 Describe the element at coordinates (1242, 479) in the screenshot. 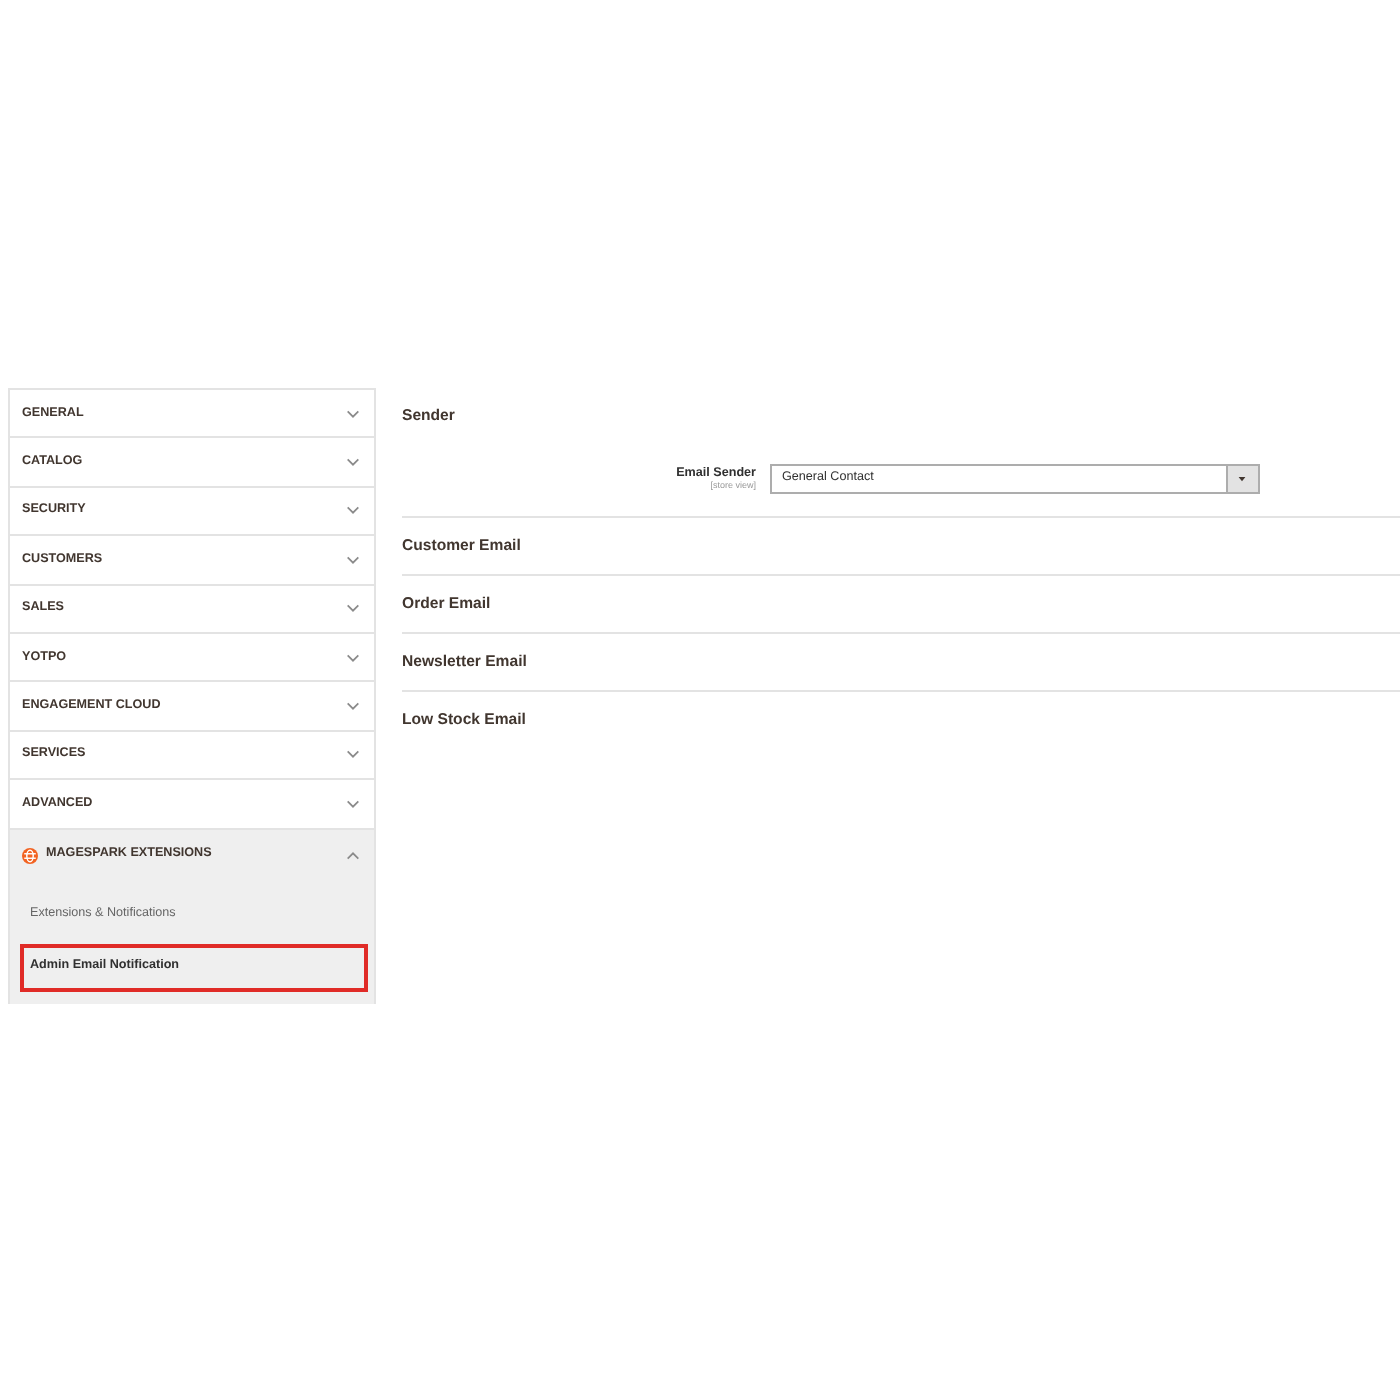

I see `dropdown-caret-icon` at that location.